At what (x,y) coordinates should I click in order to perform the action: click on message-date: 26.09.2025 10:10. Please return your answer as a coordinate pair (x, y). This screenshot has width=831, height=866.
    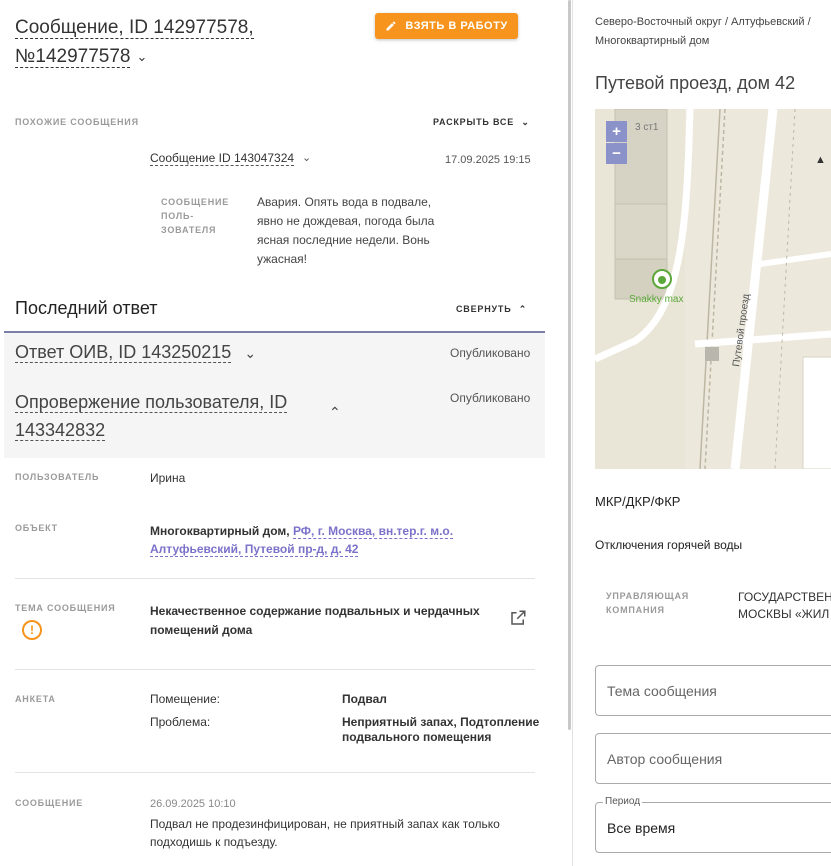
    Looking at the image, I should click on (193, 804).